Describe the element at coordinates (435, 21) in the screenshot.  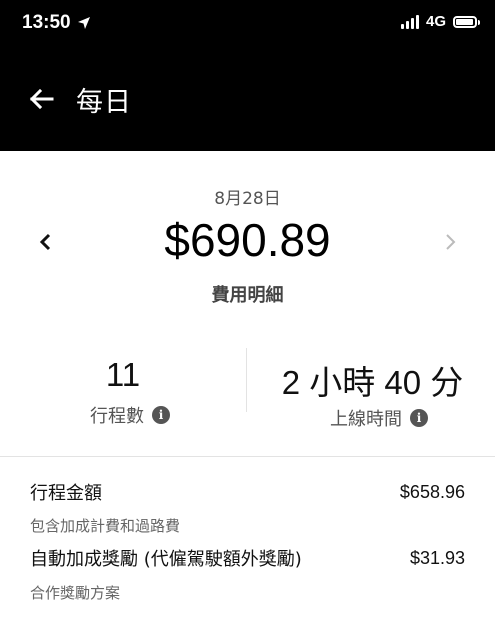
I see `network-type: 4G` at that location.